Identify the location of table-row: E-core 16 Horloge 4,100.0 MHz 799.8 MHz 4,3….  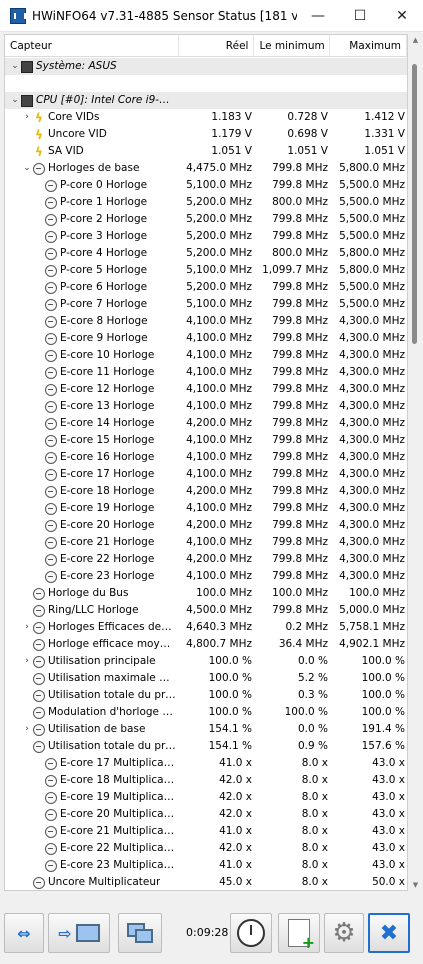
(206, 457).